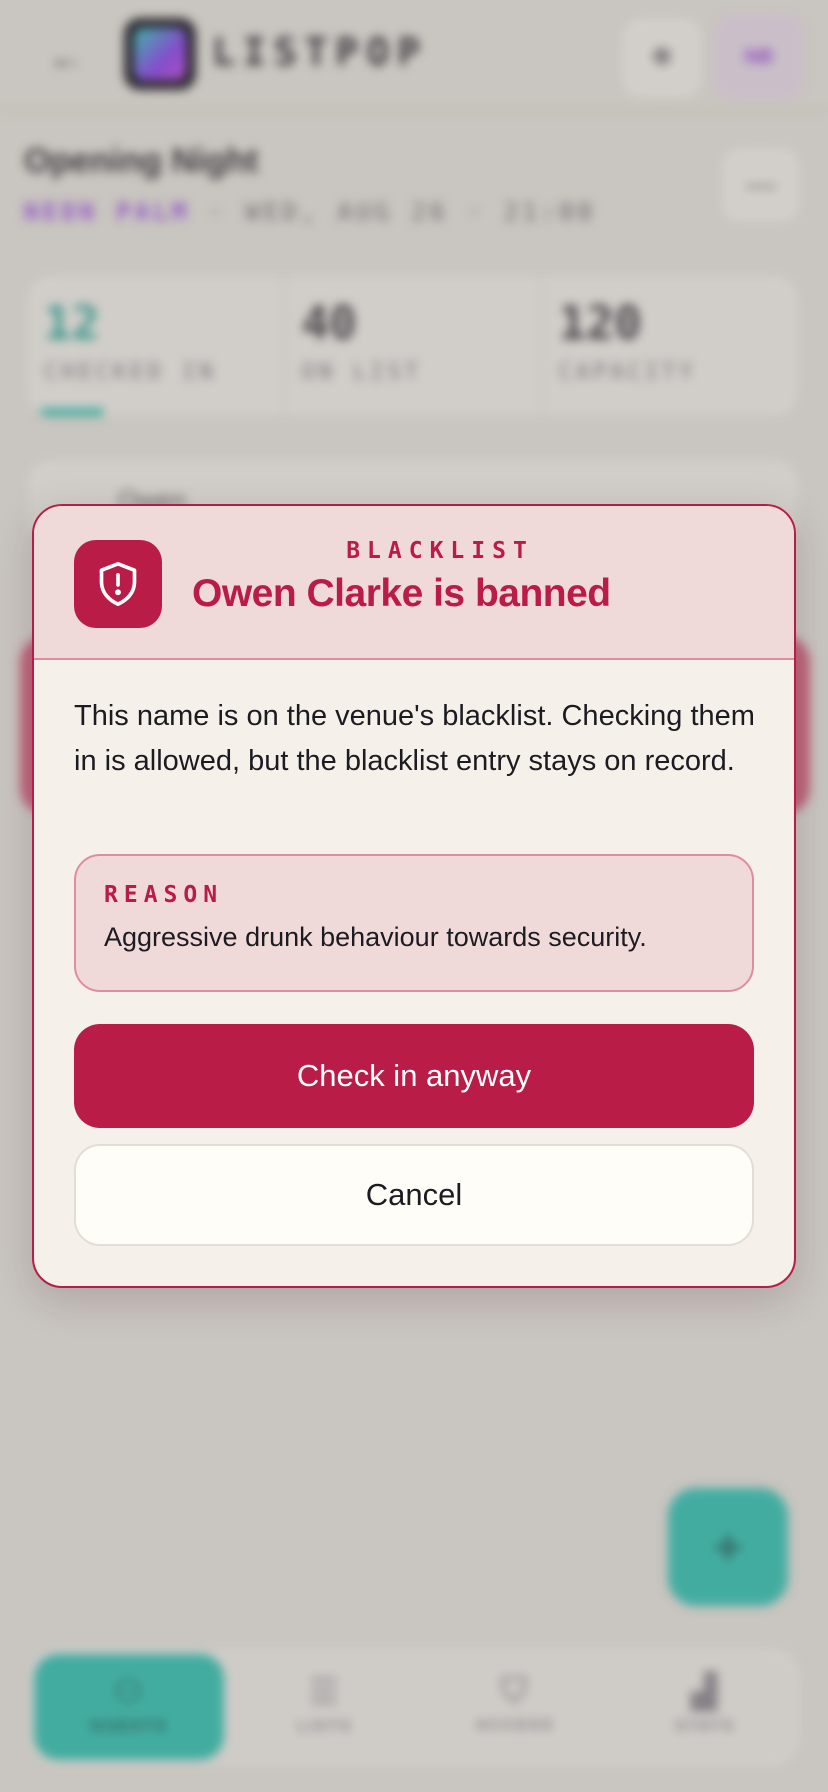 Image resolution: width=828 pixels, height=1792 pixels. What do you see at coordinates (440, 551) in the screenshot?
I see `dialog-eyebrow: BLACKLIST` at bounding box center [440, 551].